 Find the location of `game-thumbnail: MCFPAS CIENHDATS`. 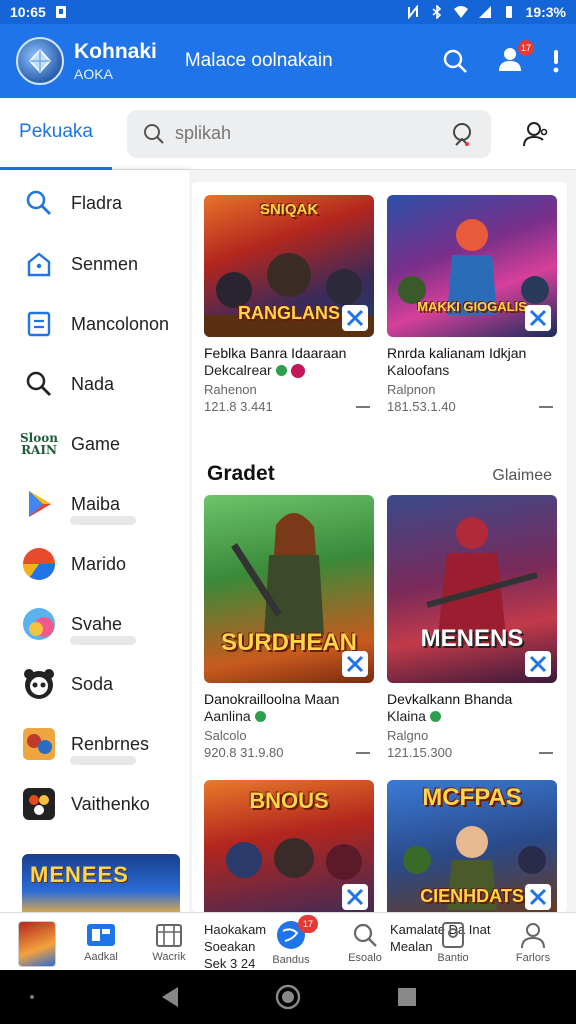

game-thumbnail: MCFPAS CIENHDATS is located at coordinates (472, 846).